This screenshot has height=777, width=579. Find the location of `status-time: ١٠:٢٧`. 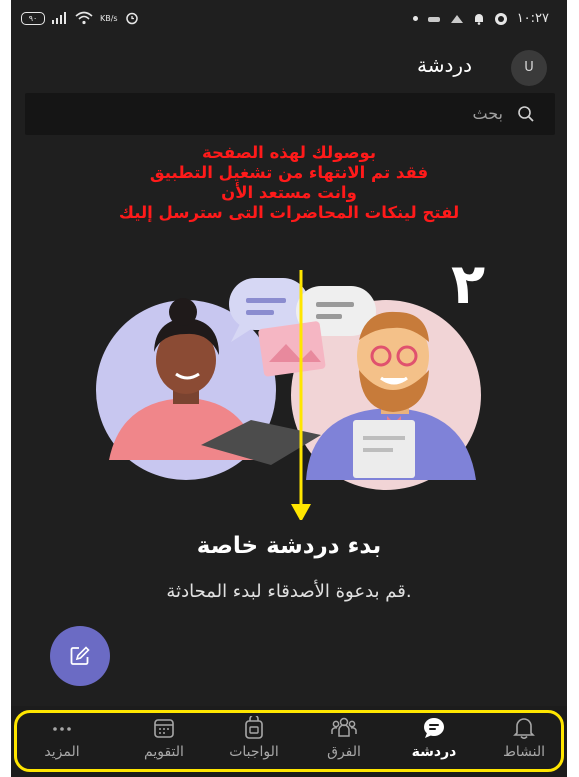

status-time: ١٠:٢٧ is located at coordinates (532, 18).